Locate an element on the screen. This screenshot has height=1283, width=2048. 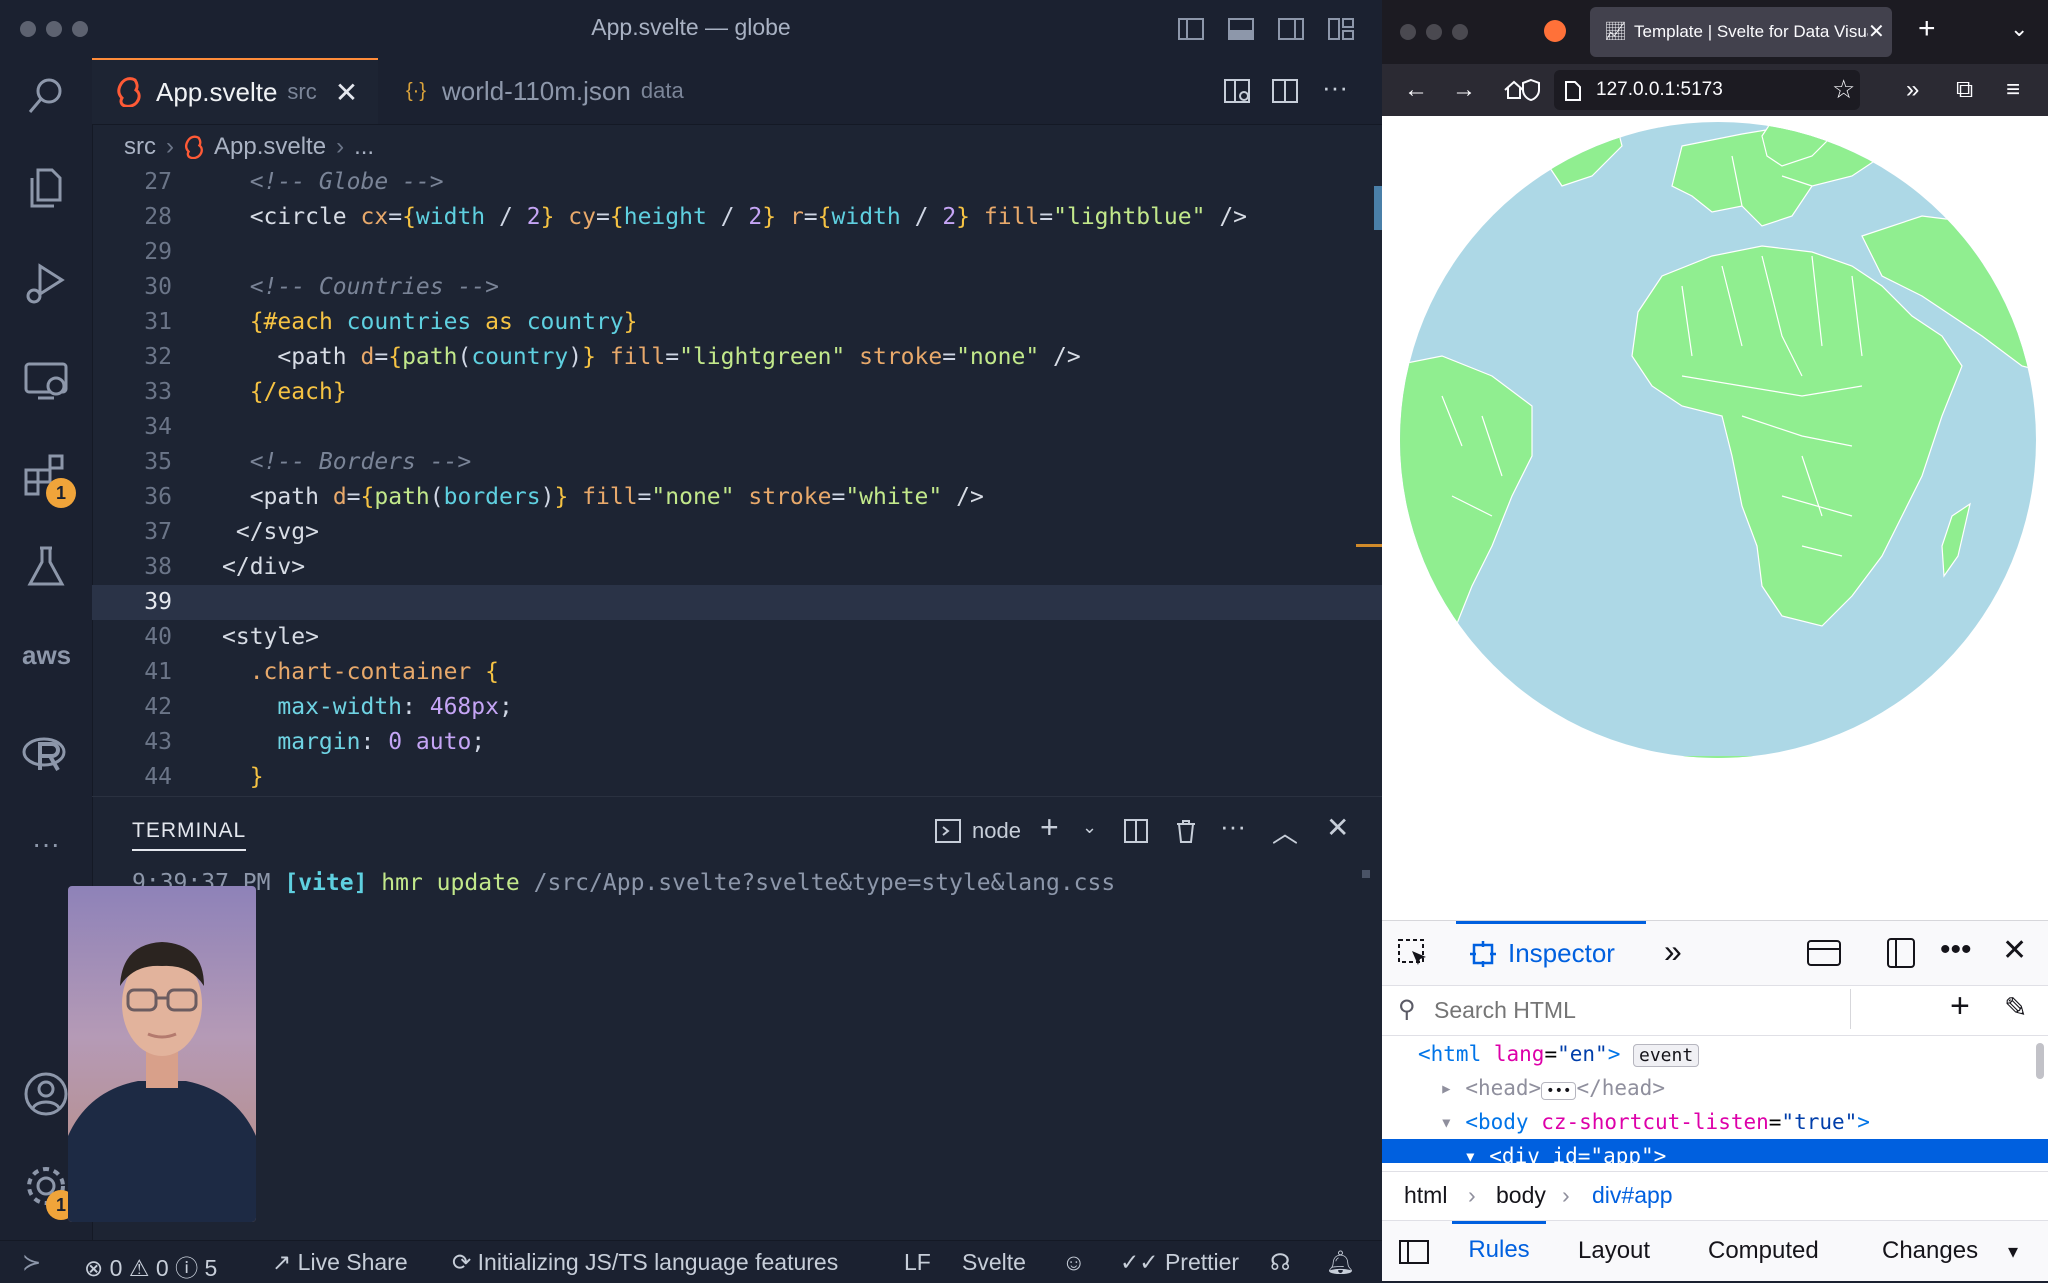
browser-toolbar: ← → 127.0.0.1:5173 ☆ » ⧉ ≡ is located at coordinates (1715, 90).